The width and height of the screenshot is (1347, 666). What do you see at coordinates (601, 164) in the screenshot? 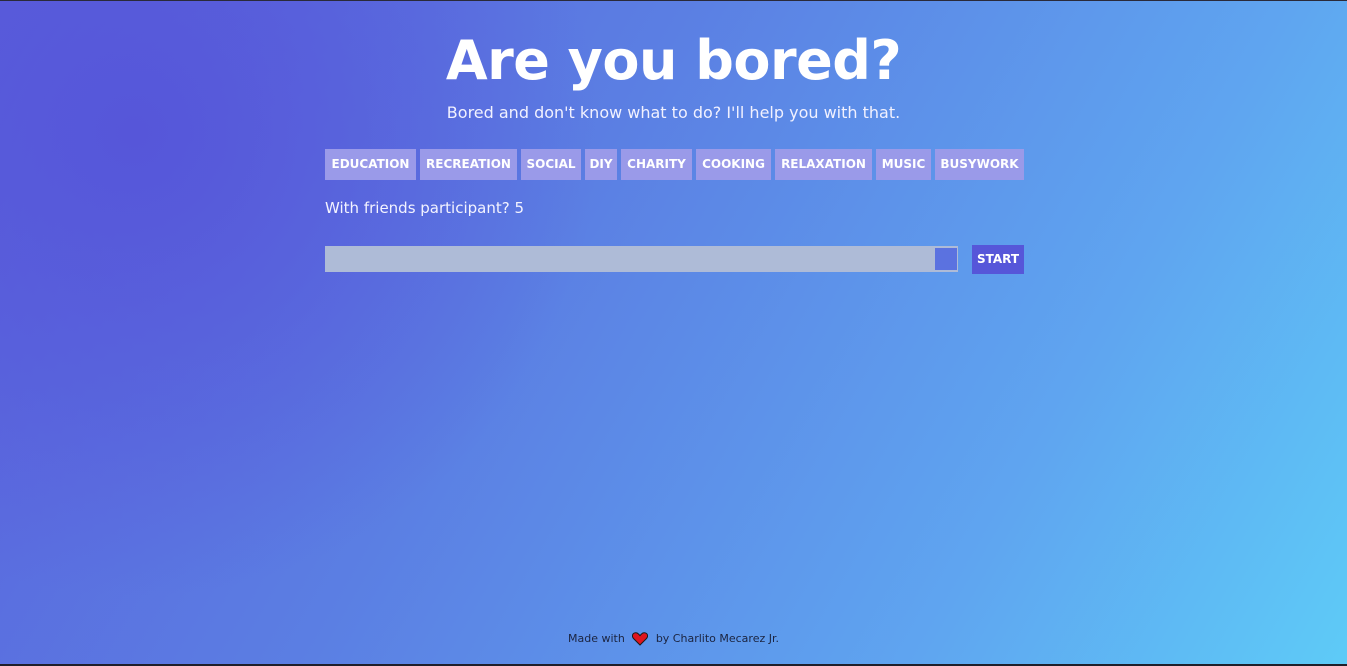
I see `category-diy-button: DIY` at bounding box center [601, 164].